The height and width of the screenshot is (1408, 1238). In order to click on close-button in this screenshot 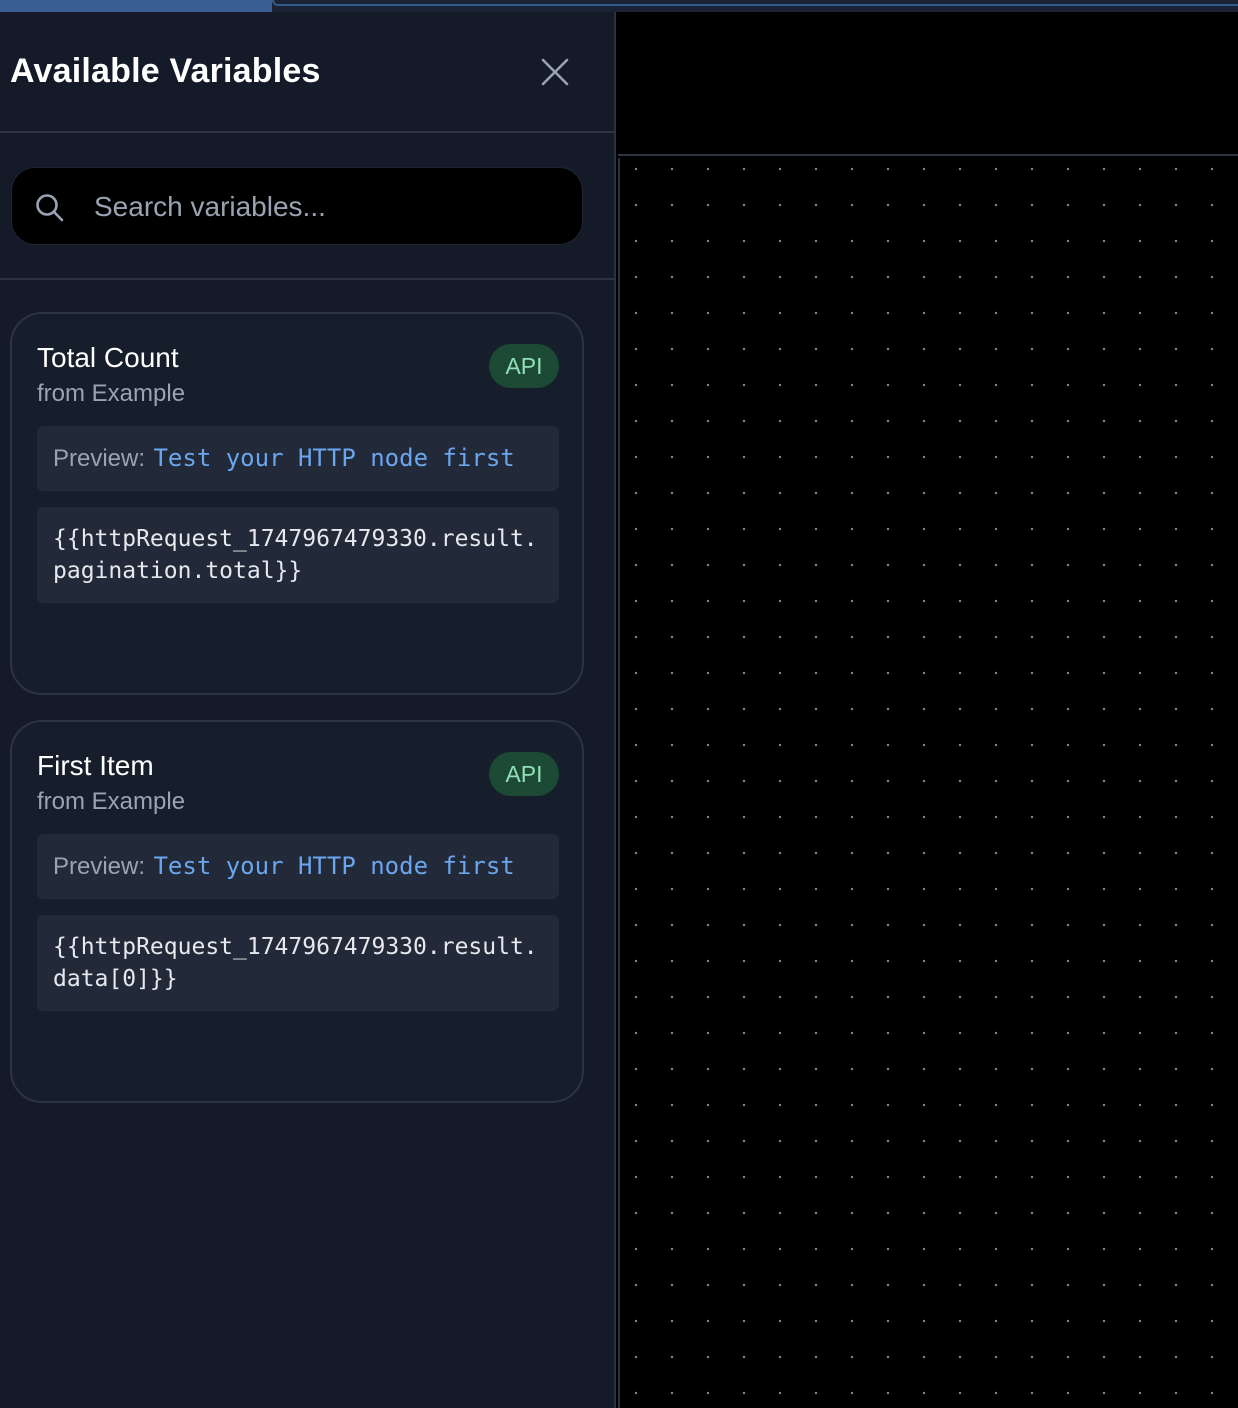, I will do `click(555, 72)`.